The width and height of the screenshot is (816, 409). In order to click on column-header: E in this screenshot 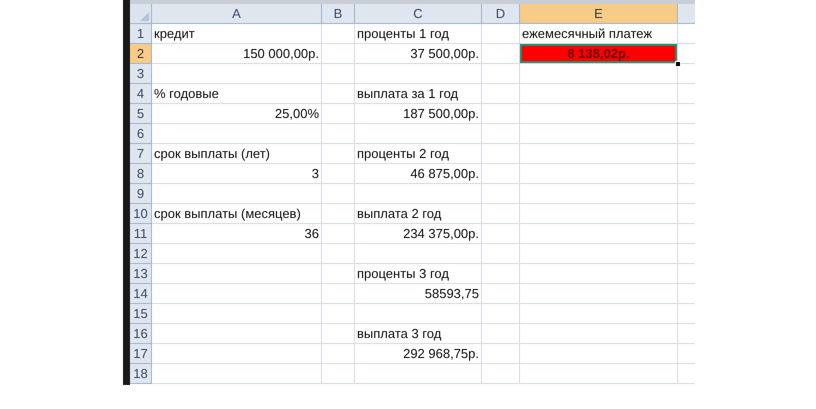, I will do `click(599, 14)`.